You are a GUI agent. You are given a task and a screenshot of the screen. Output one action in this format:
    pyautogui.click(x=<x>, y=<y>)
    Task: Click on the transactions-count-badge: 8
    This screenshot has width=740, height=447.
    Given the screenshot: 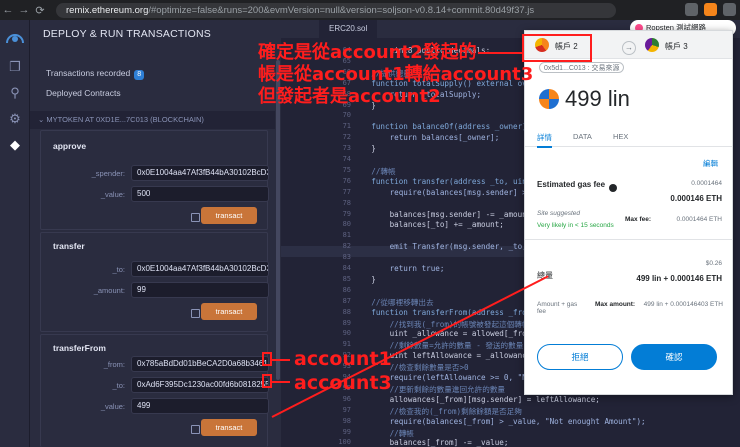 What is the action you would take?
    pyautogui.click(x=139, y=75)
    